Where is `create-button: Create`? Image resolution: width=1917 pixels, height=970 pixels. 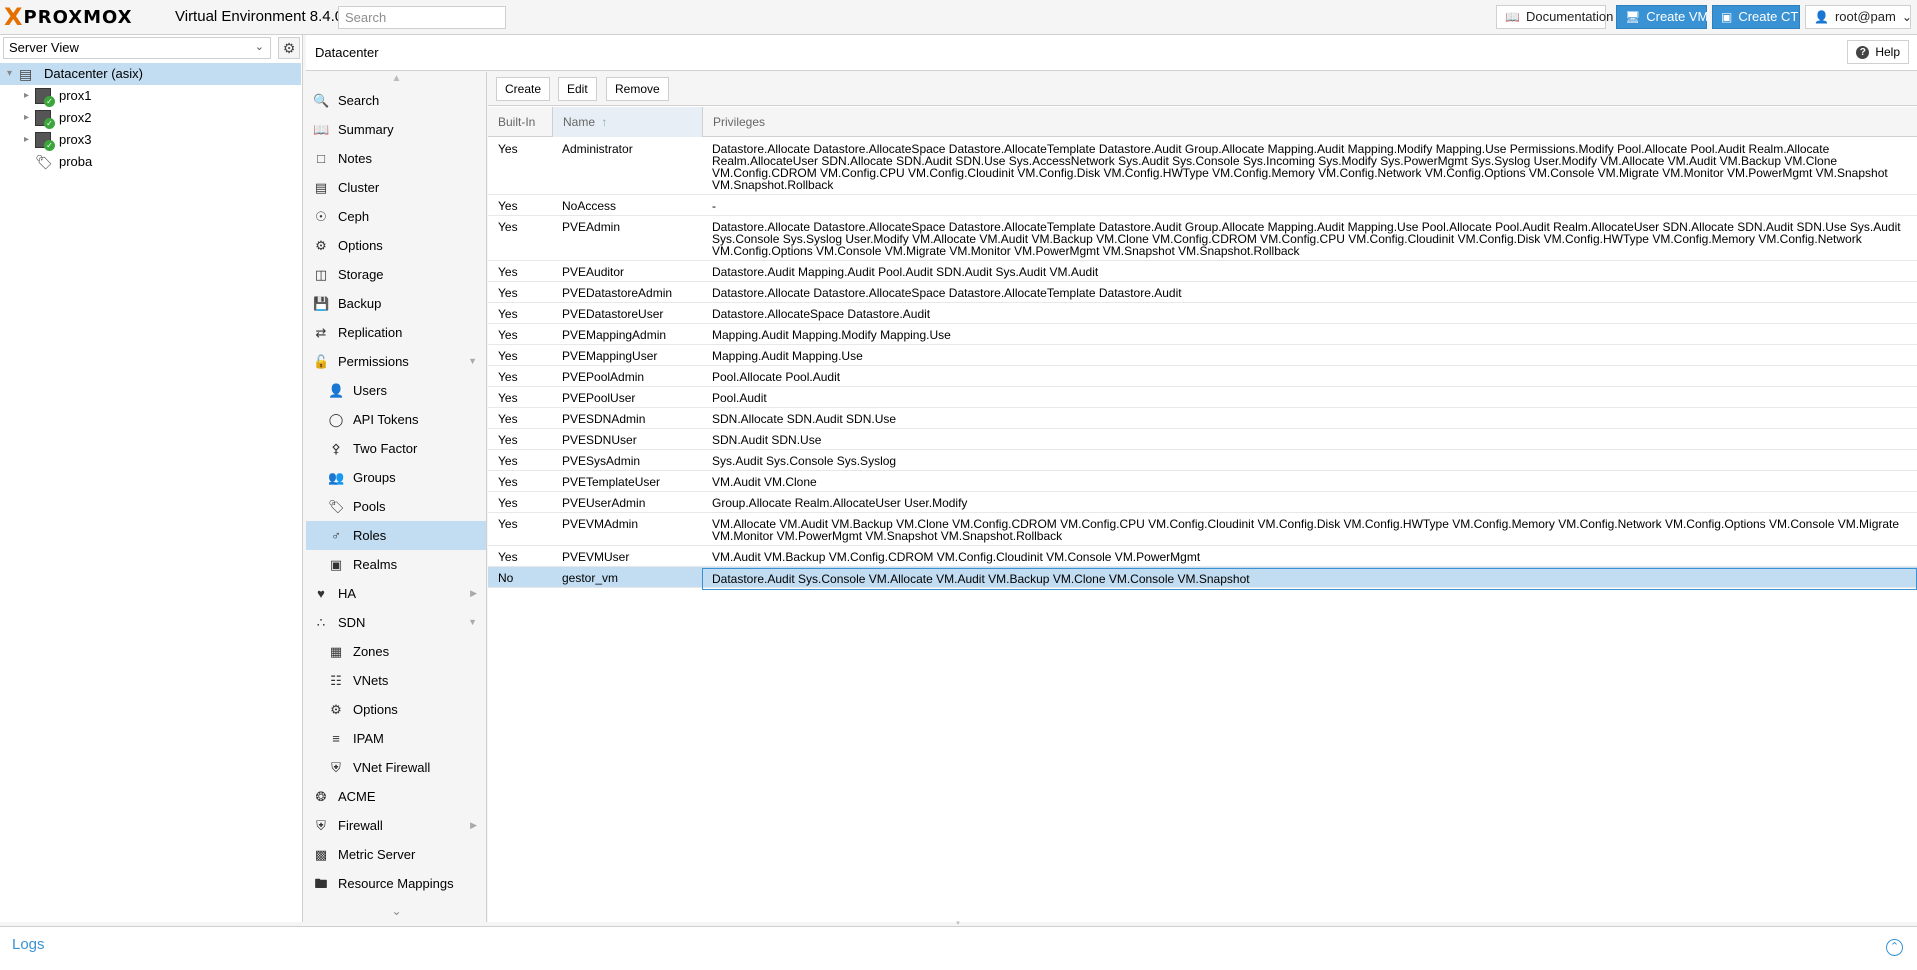 create-button: Create is located at coordinates (523, 89).